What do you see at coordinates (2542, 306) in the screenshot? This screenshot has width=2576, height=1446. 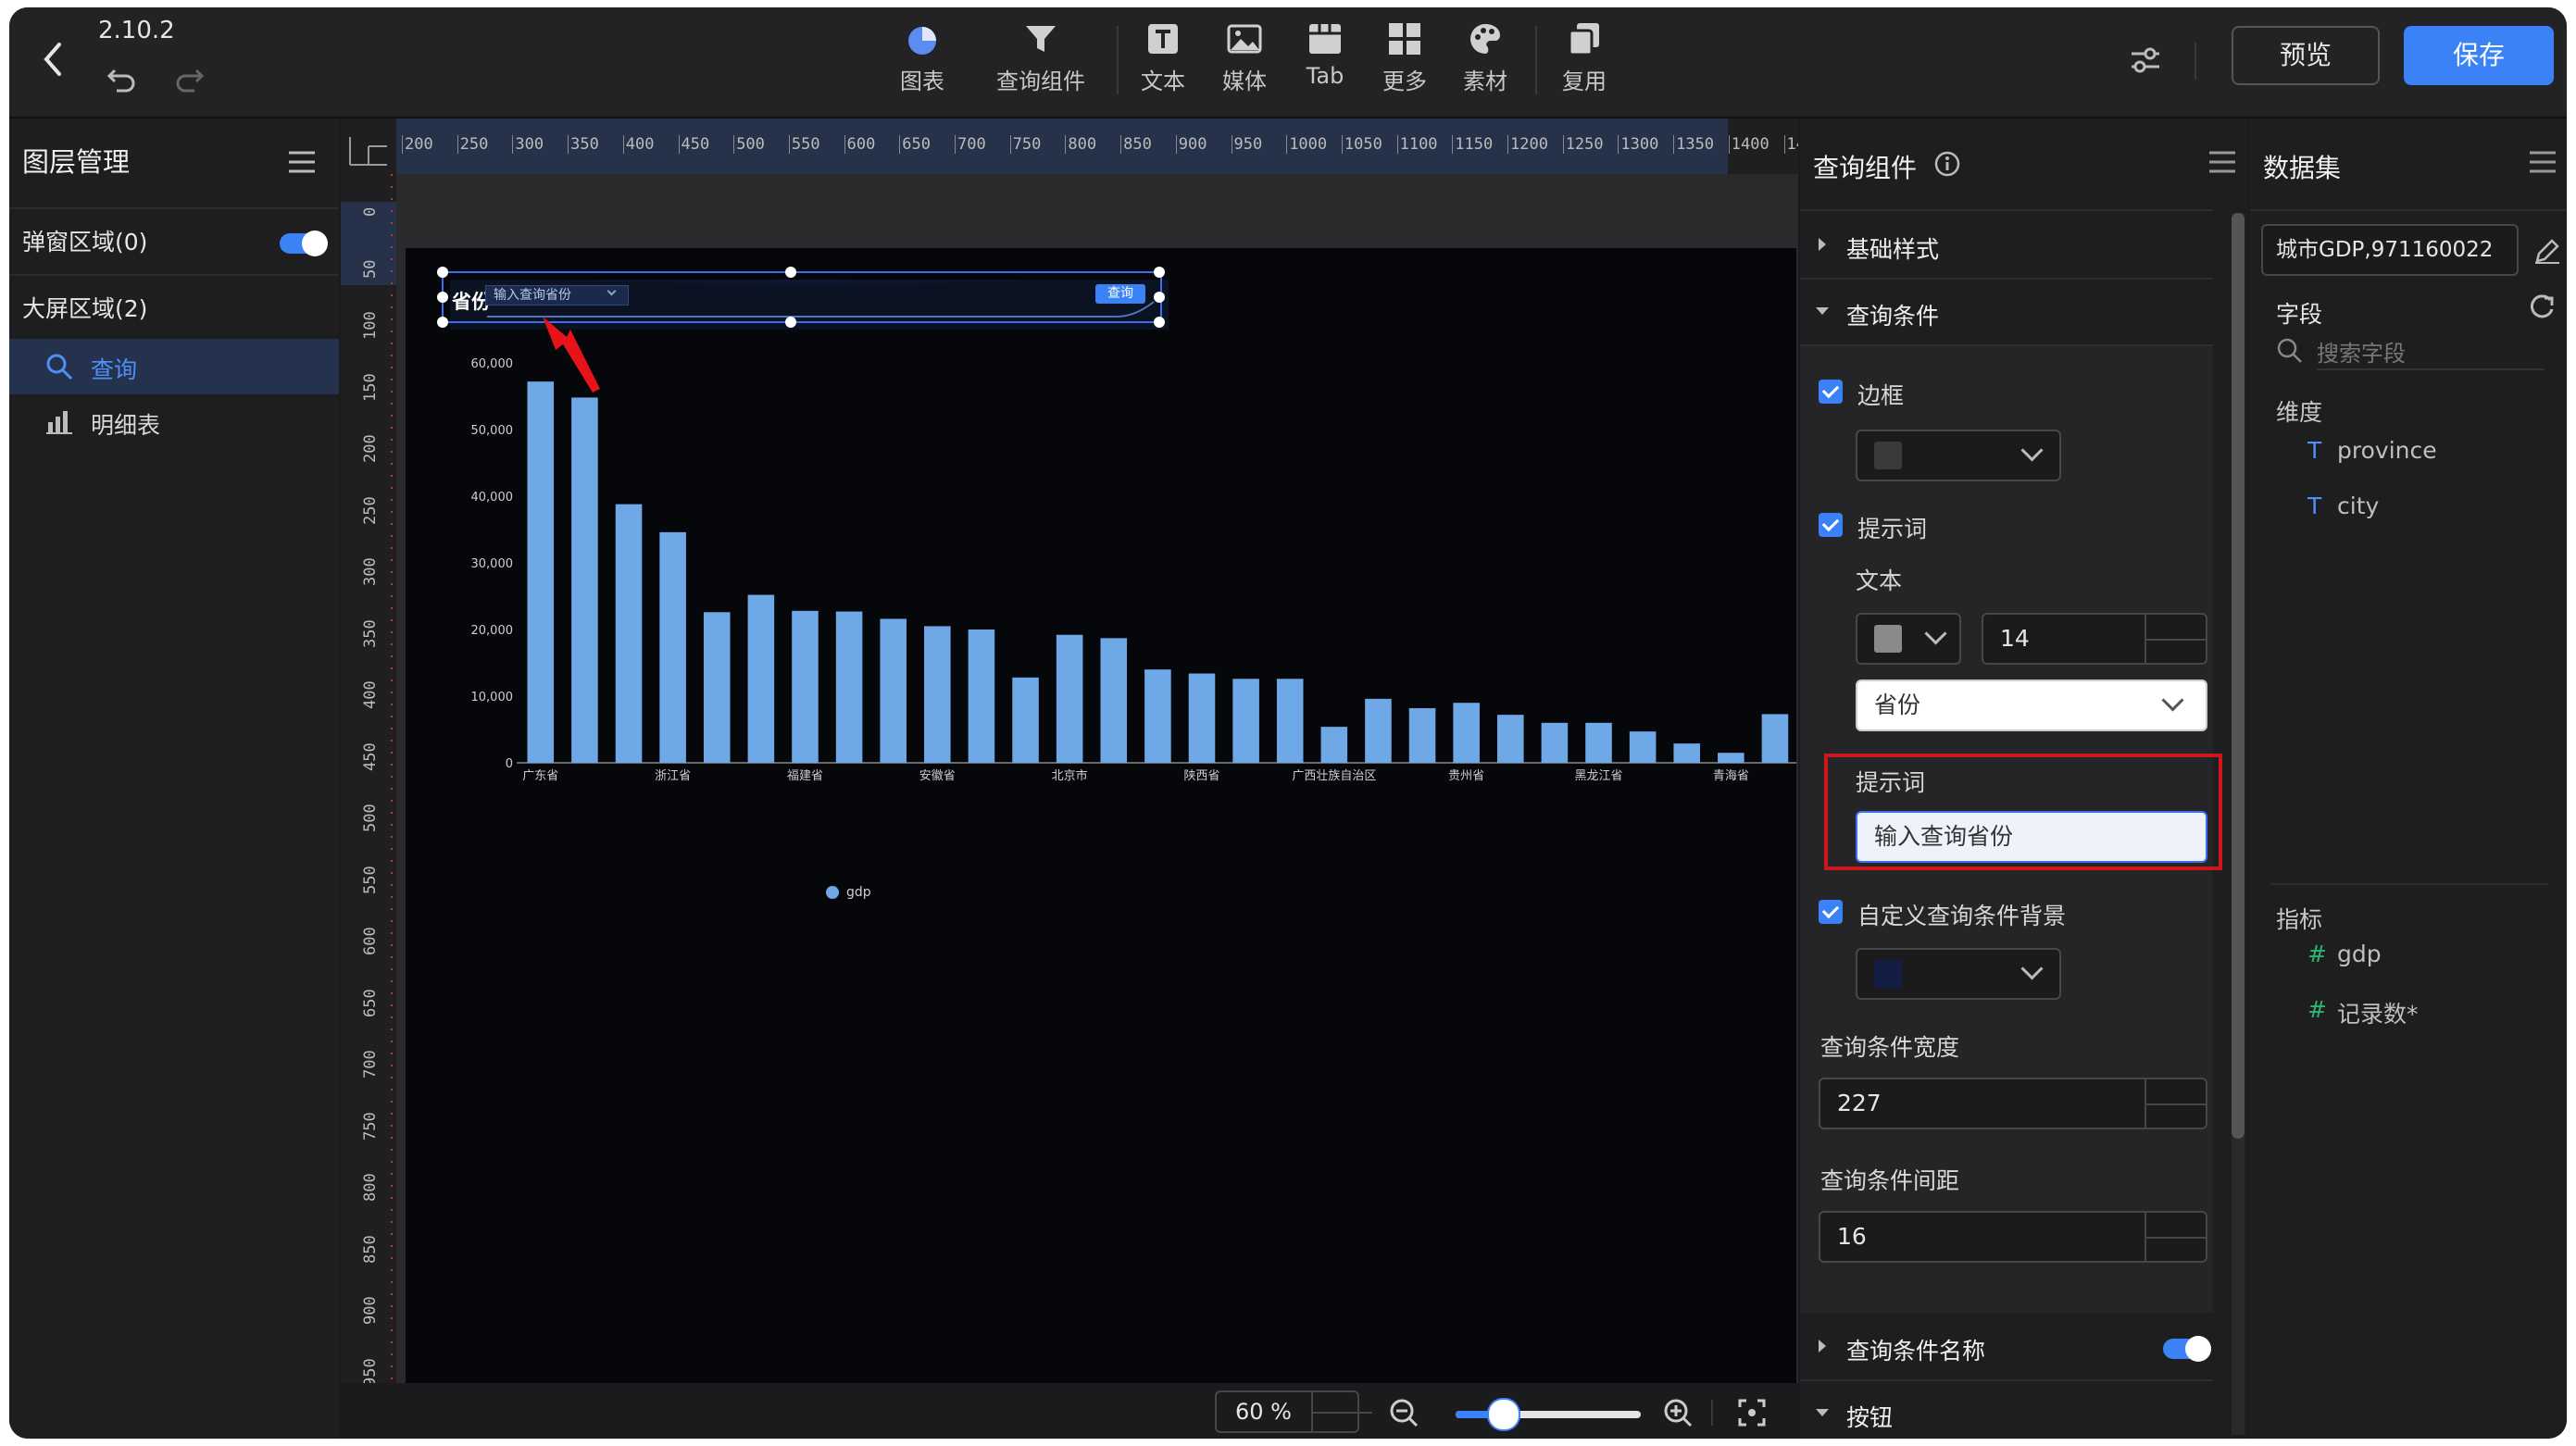 I see `refresh-icon` at bounding box center [2542, 306].